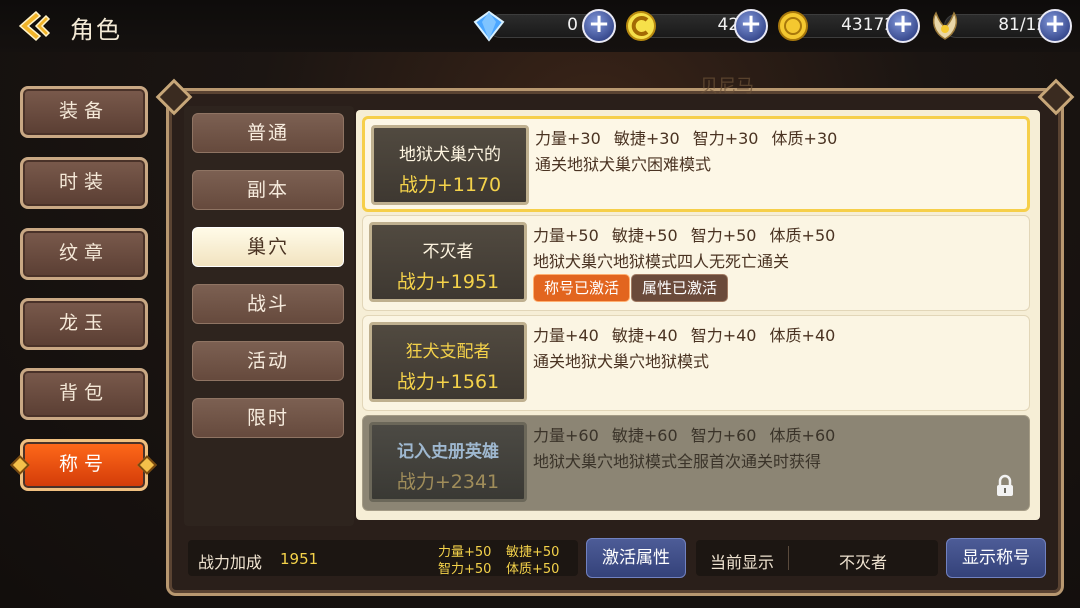 Image resolution: width=1080 pixels, height=608 pixels. I want to click on current-display-value: 不灭者, so click(862, 562).